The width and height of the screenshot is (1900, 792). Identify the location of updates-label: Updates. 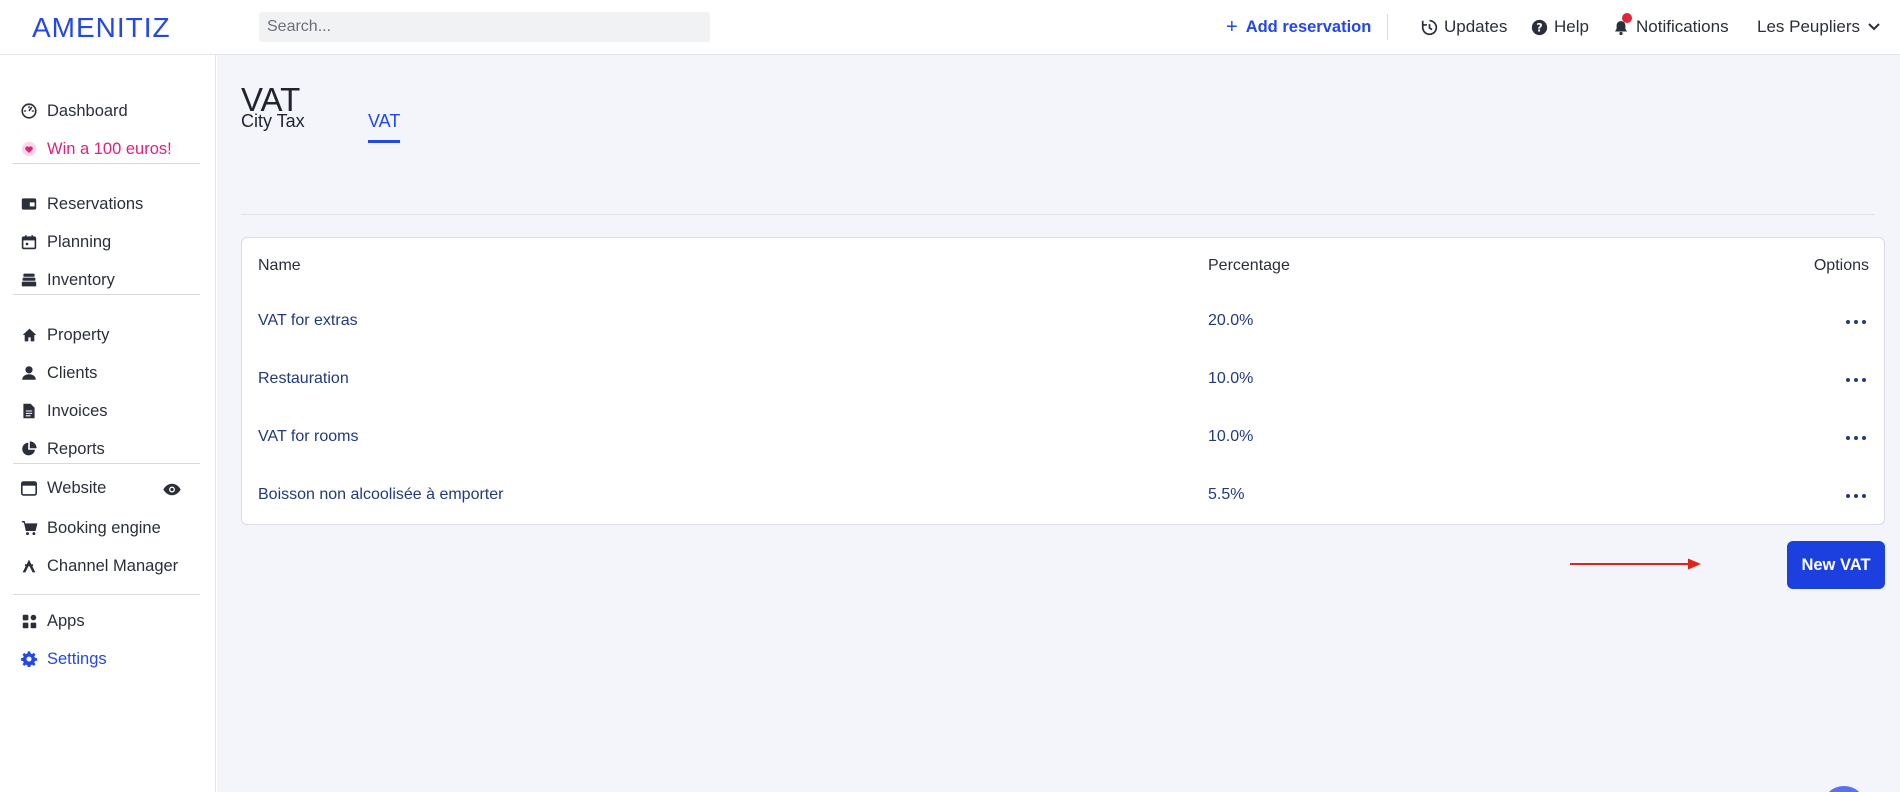
(1476, 26).